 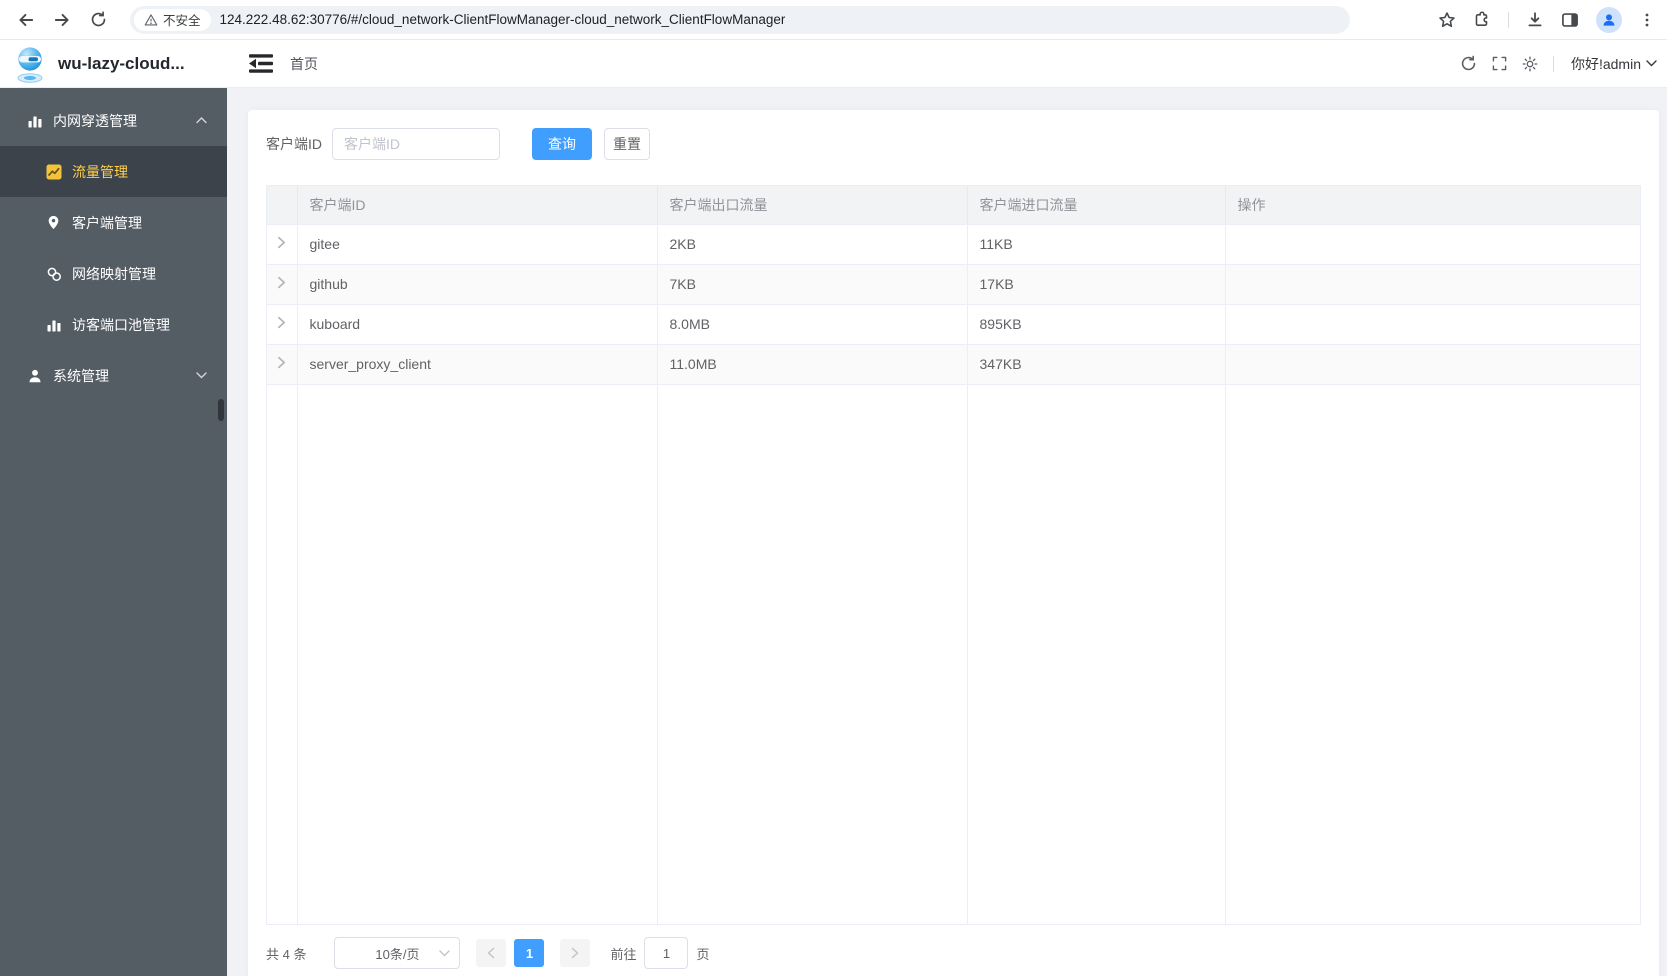 What do you see at coordinates (812, 205) in the screenshot?
I see `column-header-out-flow: 客户端出口流量` at bounding box center [812, 205].